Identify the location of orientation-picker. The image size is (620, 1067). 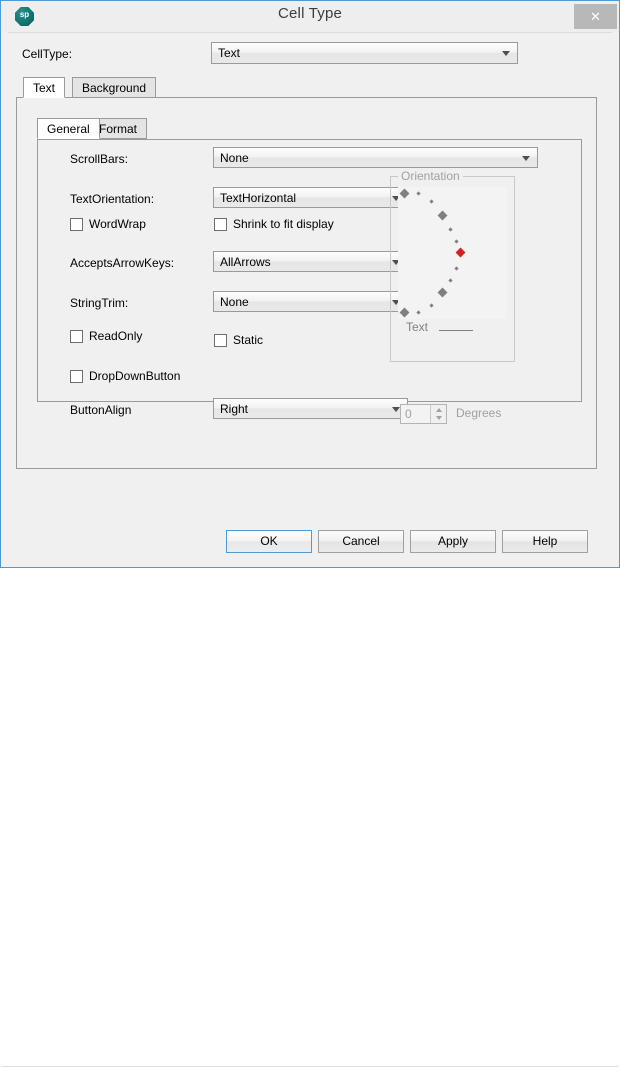
(452, 253).